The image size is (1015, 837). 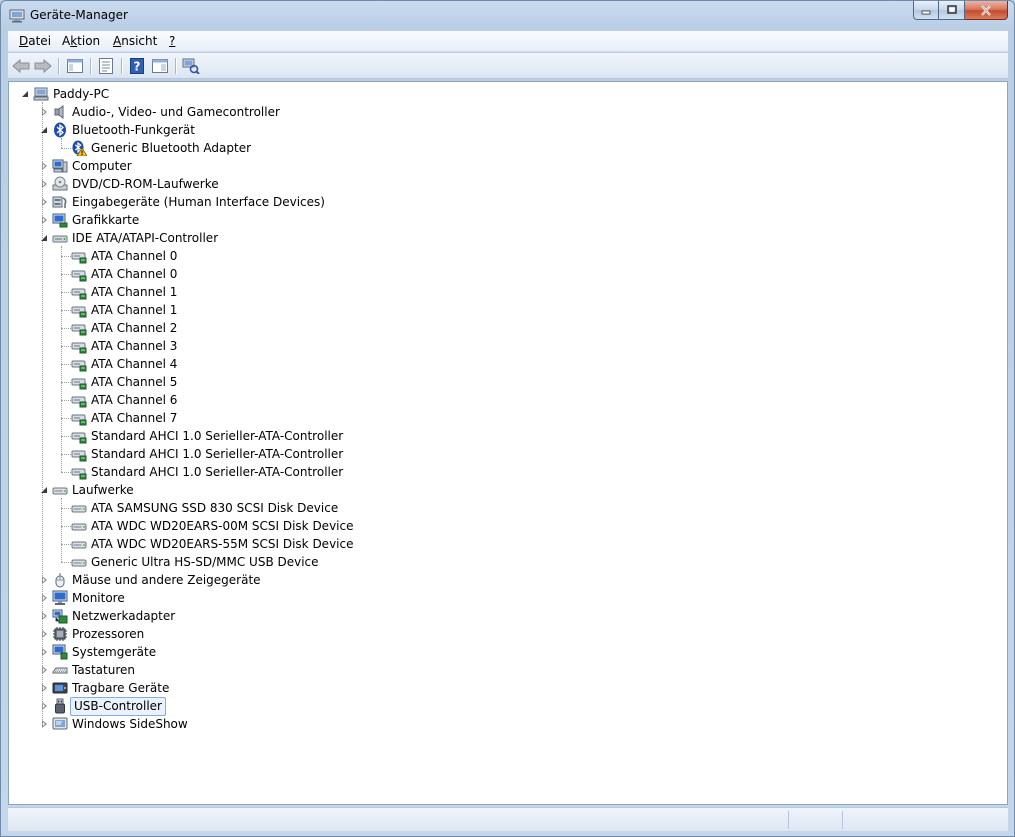 What do you see at coordinates (952, 10) in the screenshot?
I see `maximize-button` at bounding box center [952, 10].